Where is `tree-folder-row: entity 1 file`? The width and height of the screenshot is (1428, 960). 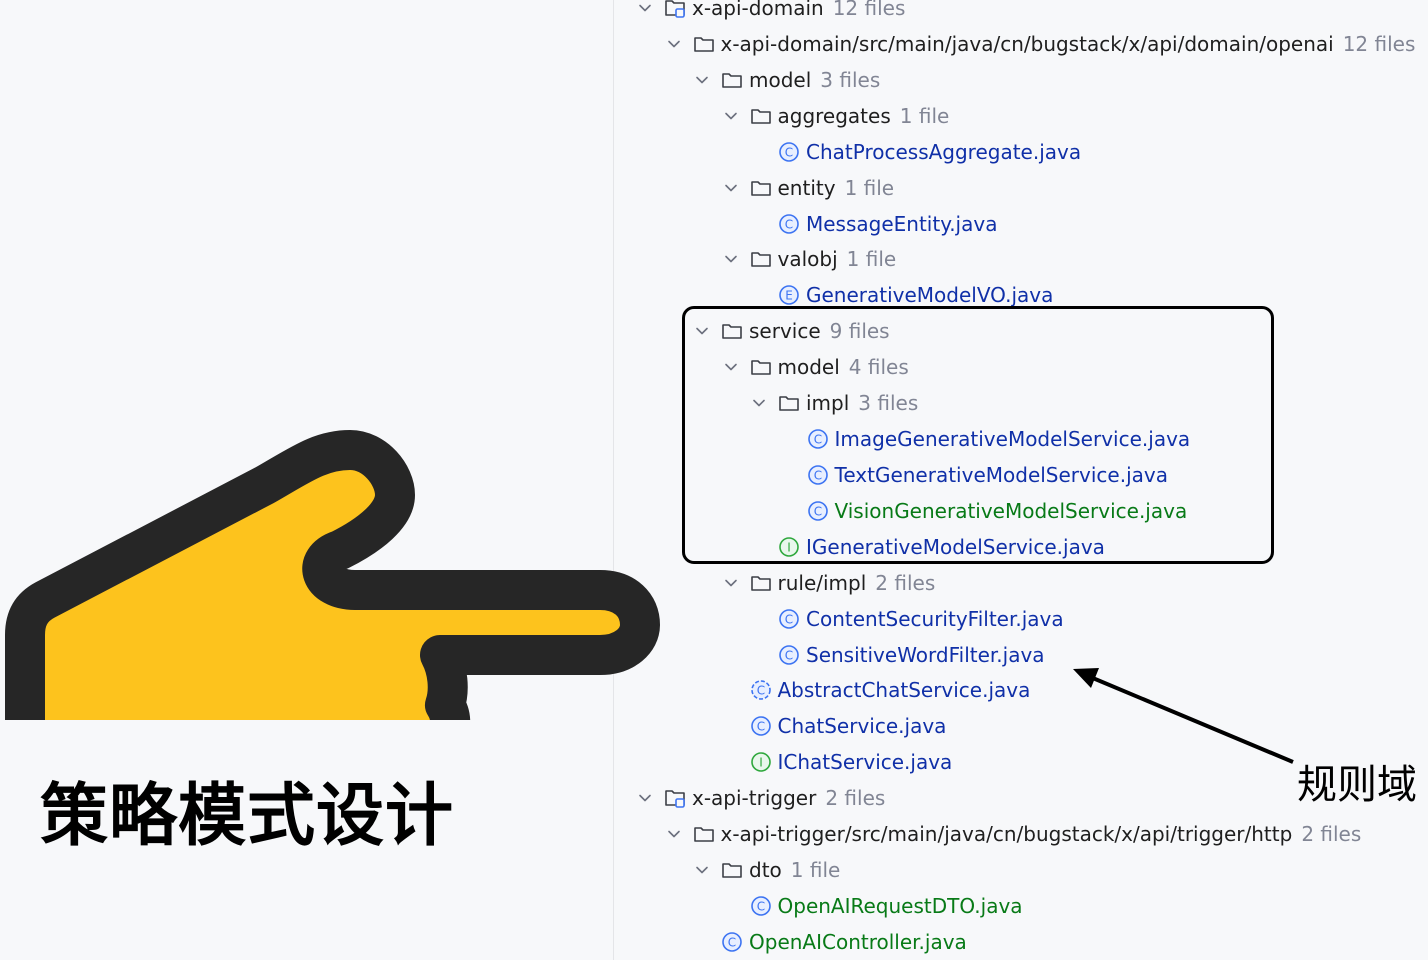
tree-folder-row: entity 1 file is located at coordinates (808, 188).